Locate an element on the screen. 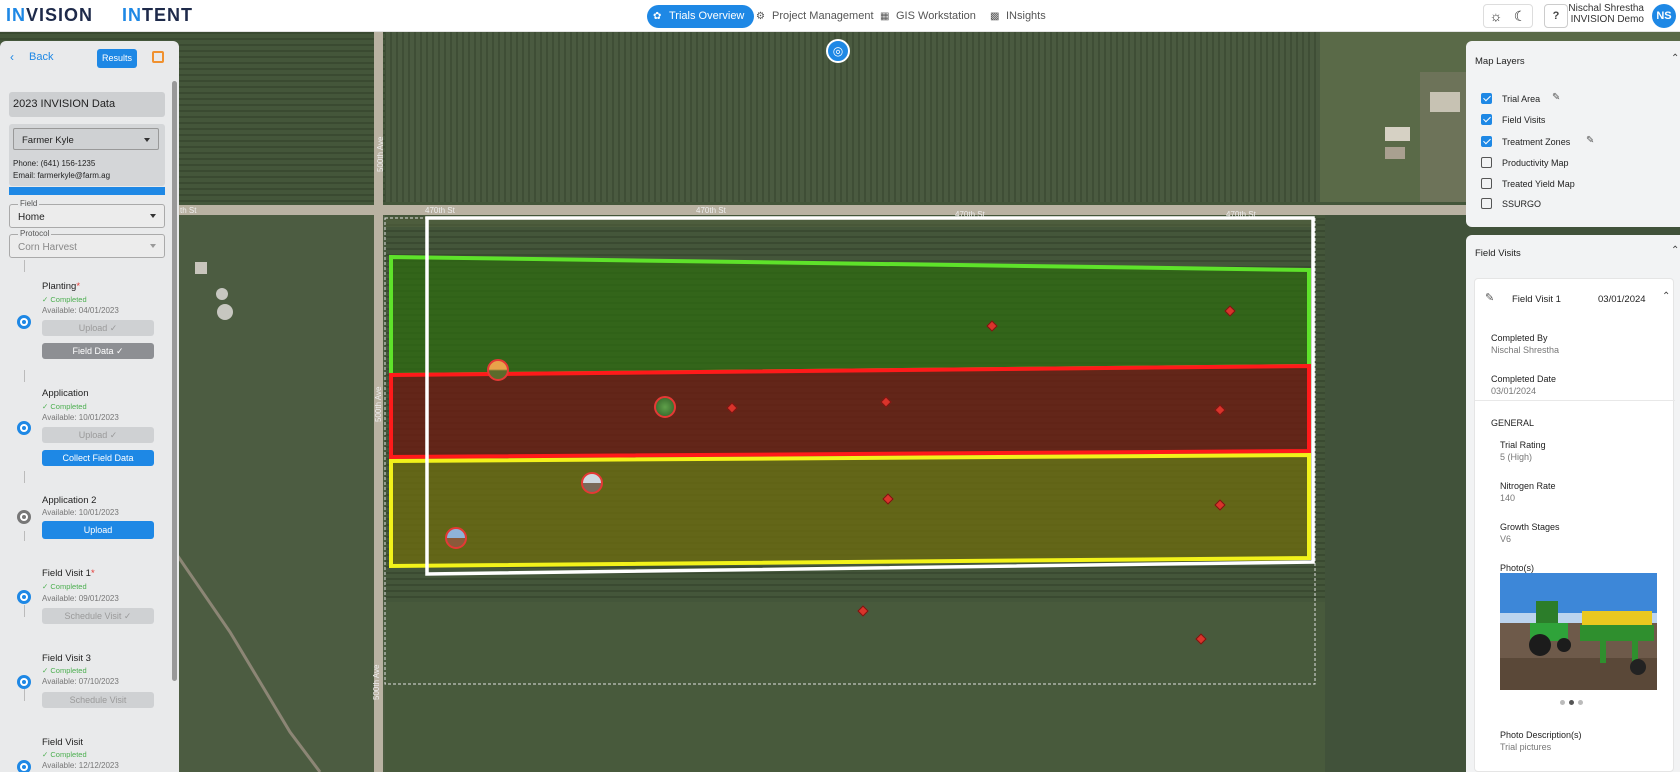  progress-bar is located at coordinates (87, 191).